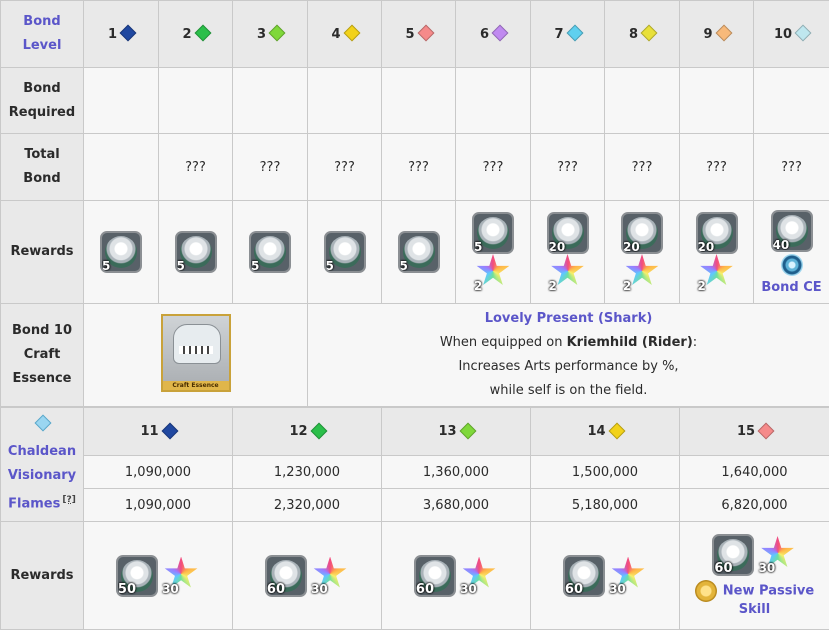 This screenshot has width=829, height=631. I want to click on ce-effect-line1: Increases Arts performance by %,, so click(568, 366).